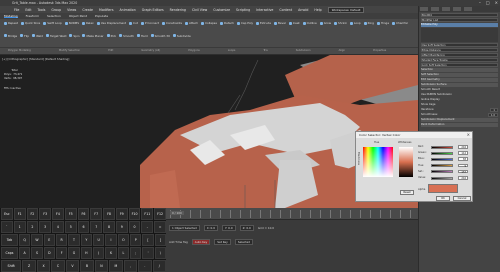  I want to click on ribbon-tool-button: Use Displacement, so click(111, 23).